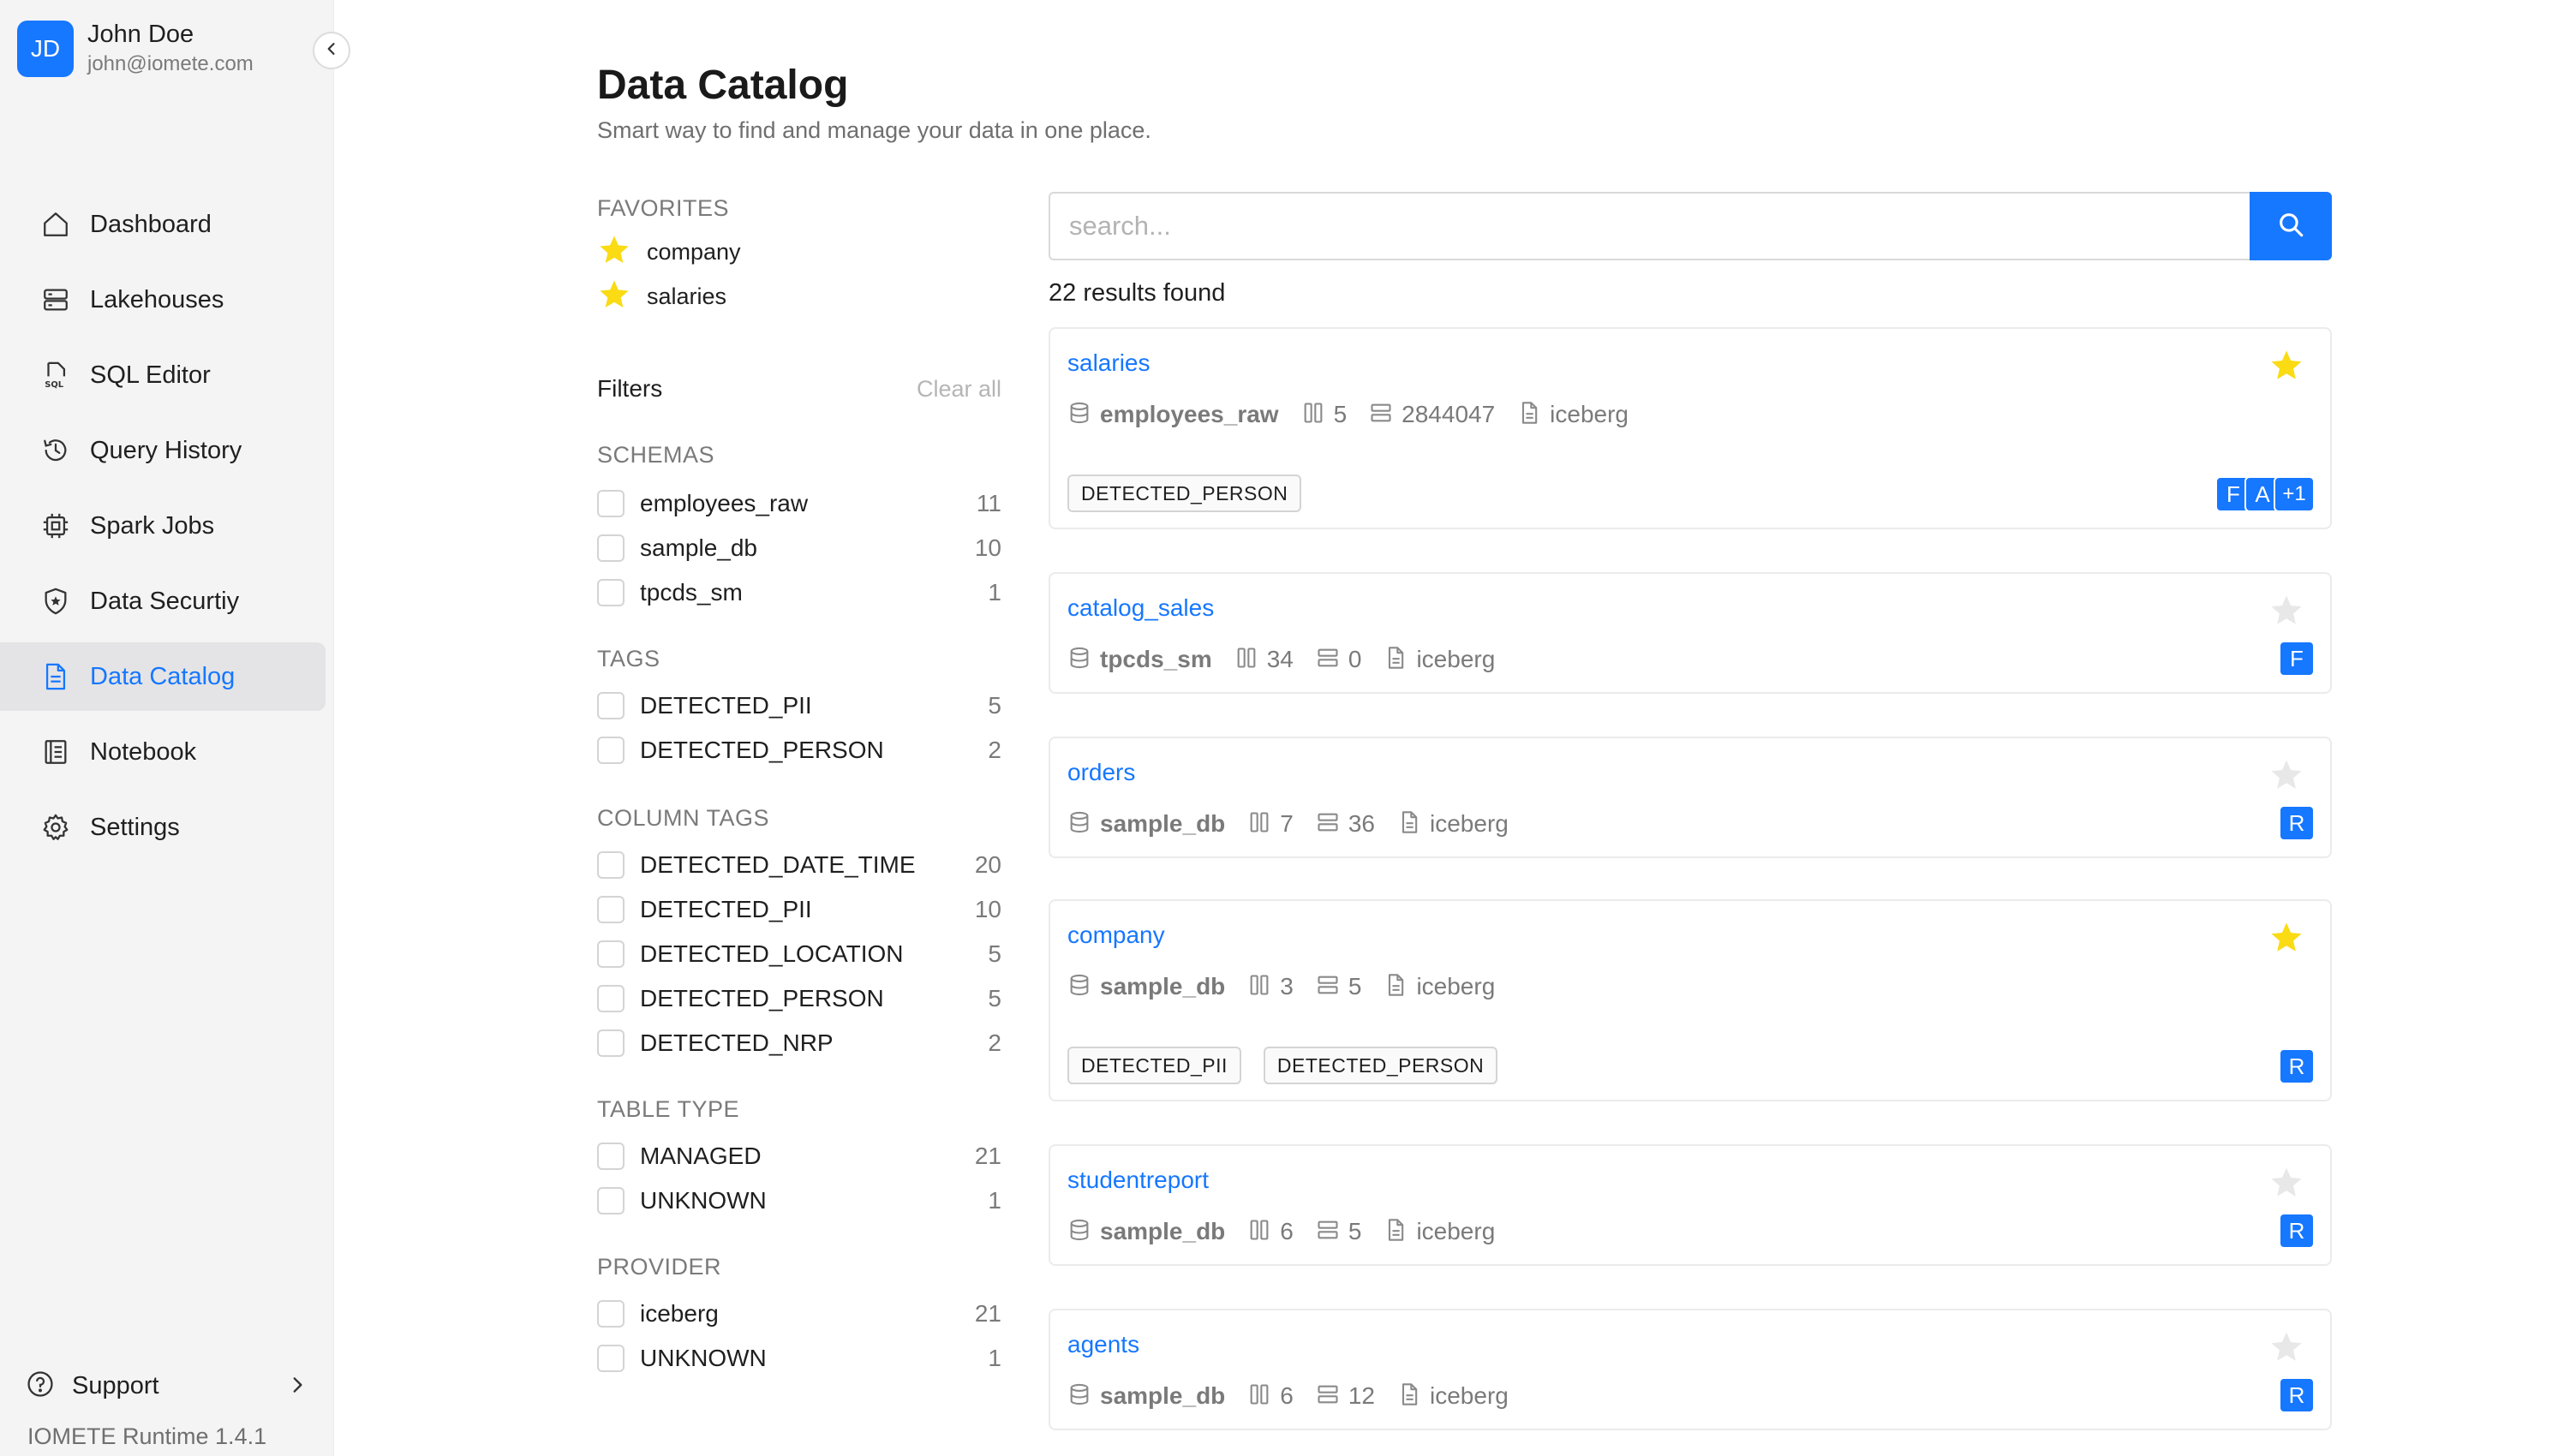  Describe the element at coordinates (163, 676) in the screenshot. I see `sidebar-item-data-catalog: Data Catalog` at that location.